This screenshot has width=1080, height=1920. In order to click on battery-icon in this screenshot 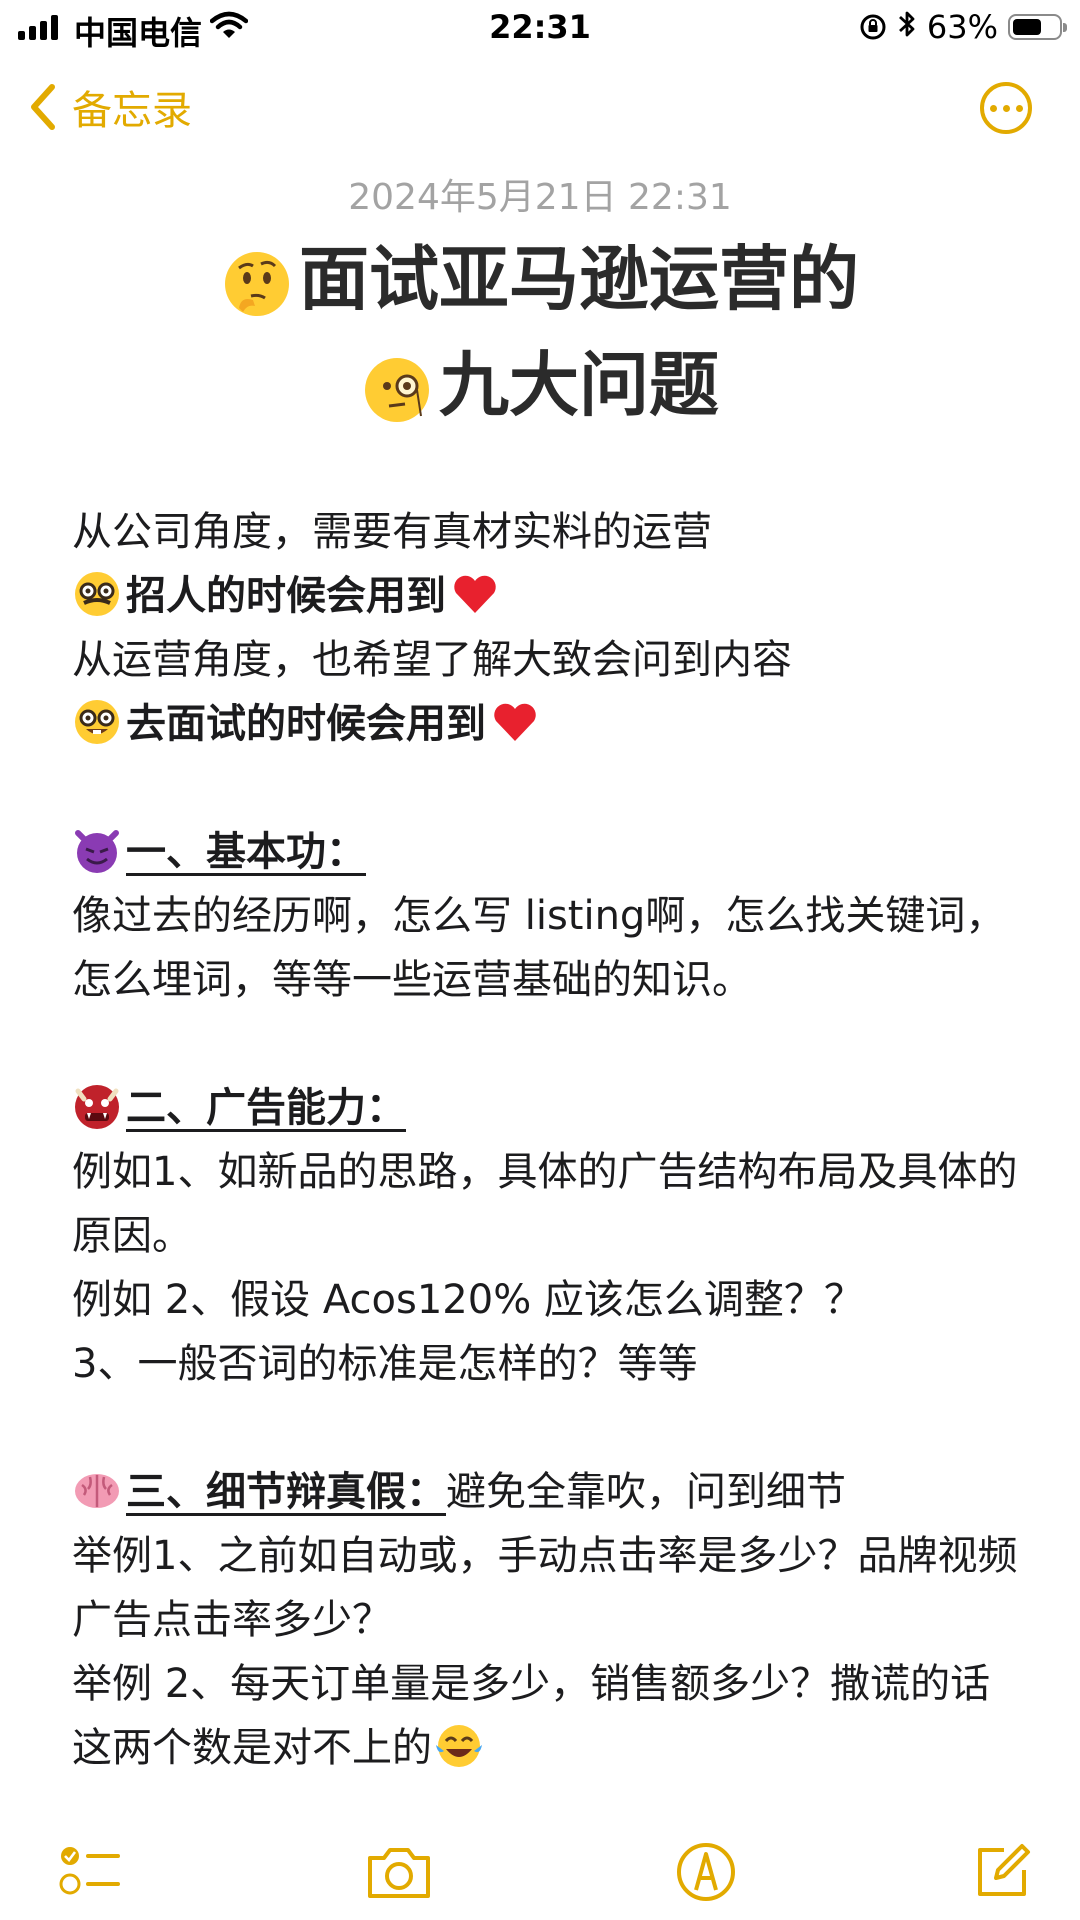, I will do `click(1037, 27)`.